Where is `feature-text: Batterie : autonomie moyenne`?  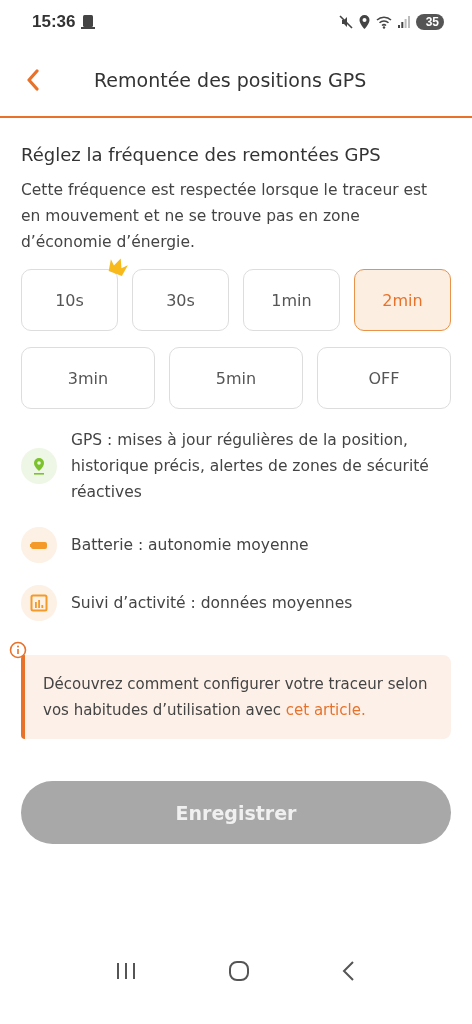 feature-text: Batterie : autonomie moyenne is located at coordinates (190, 545).